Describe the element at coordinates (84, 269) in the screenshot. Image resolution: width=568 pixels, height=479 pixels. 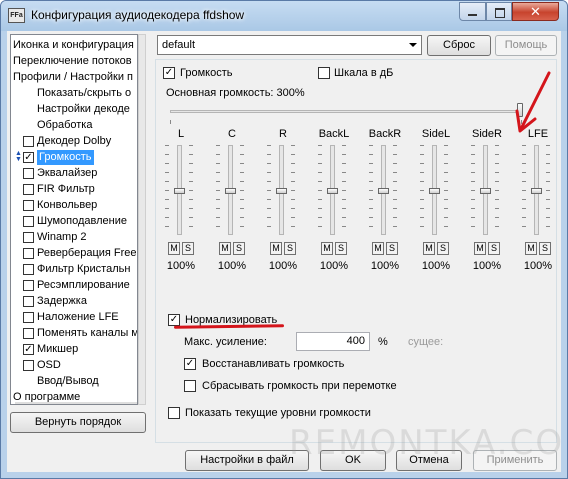
I see `tree-item-label: Фильтр Кристальн` at that location.